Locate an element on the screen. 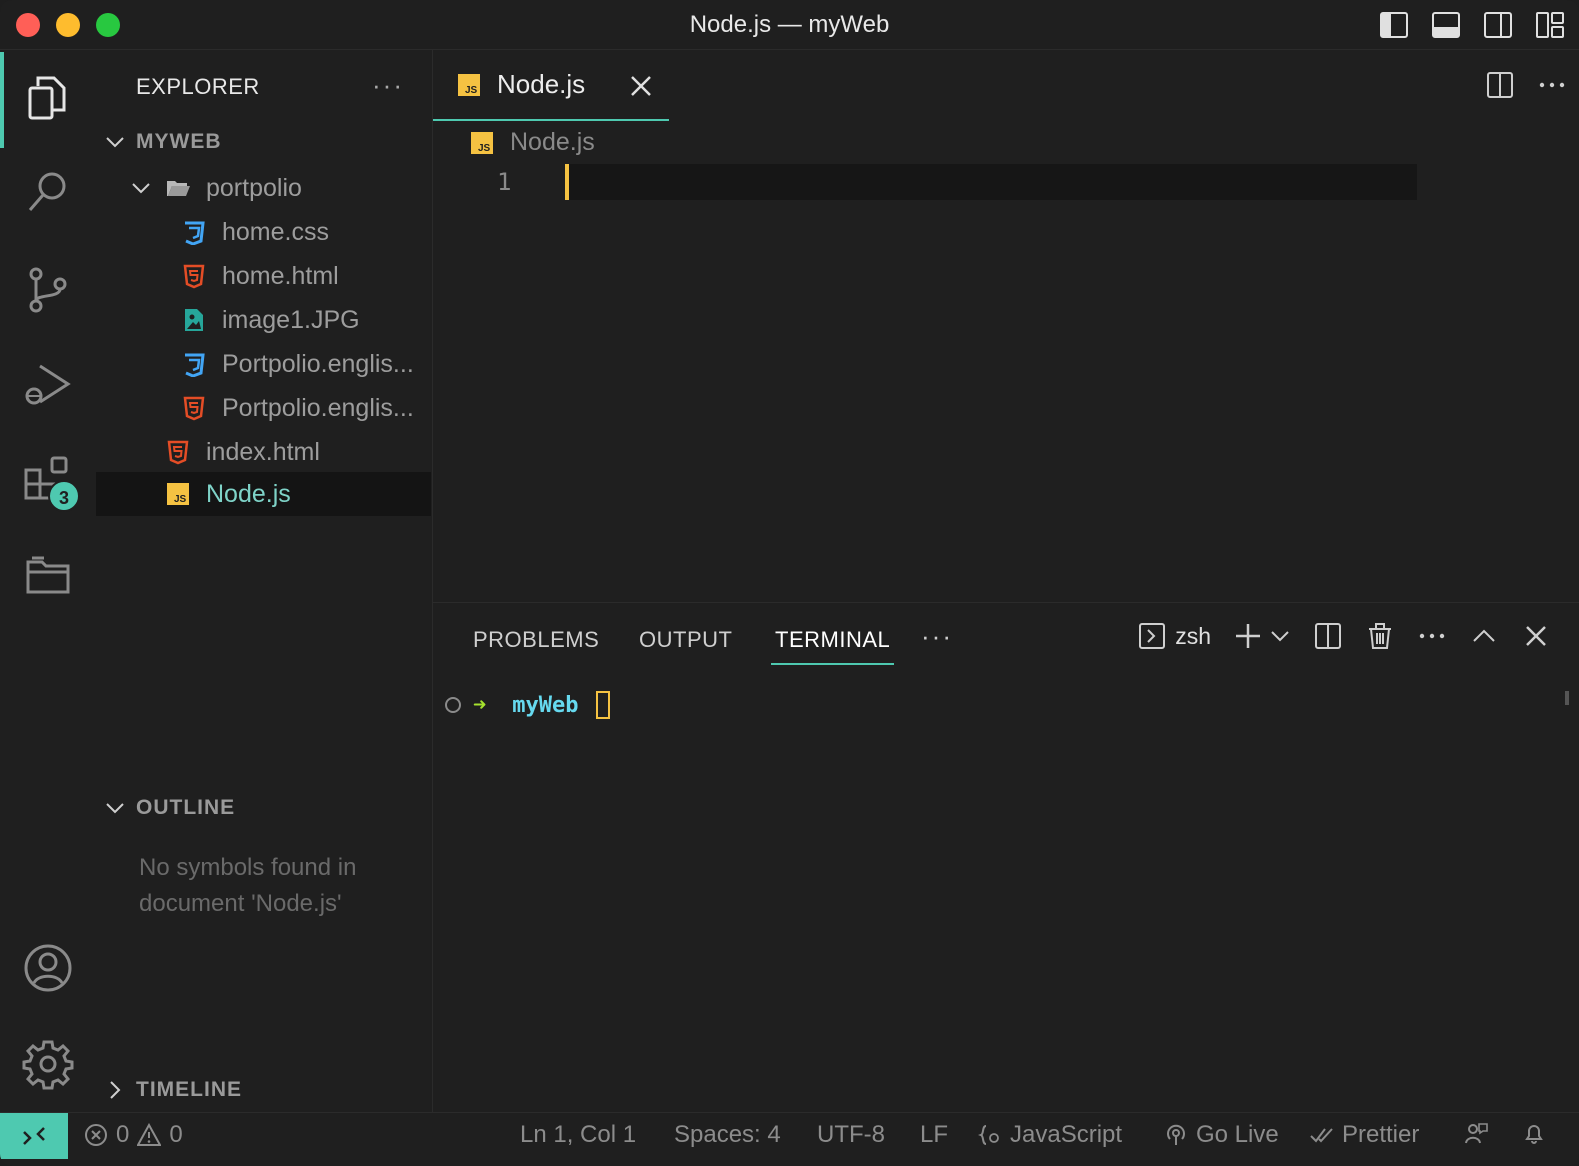 Image resolution: width=1579 pixels, height=1166 pixels. source-control-icon is located at coordinates (48, 290).